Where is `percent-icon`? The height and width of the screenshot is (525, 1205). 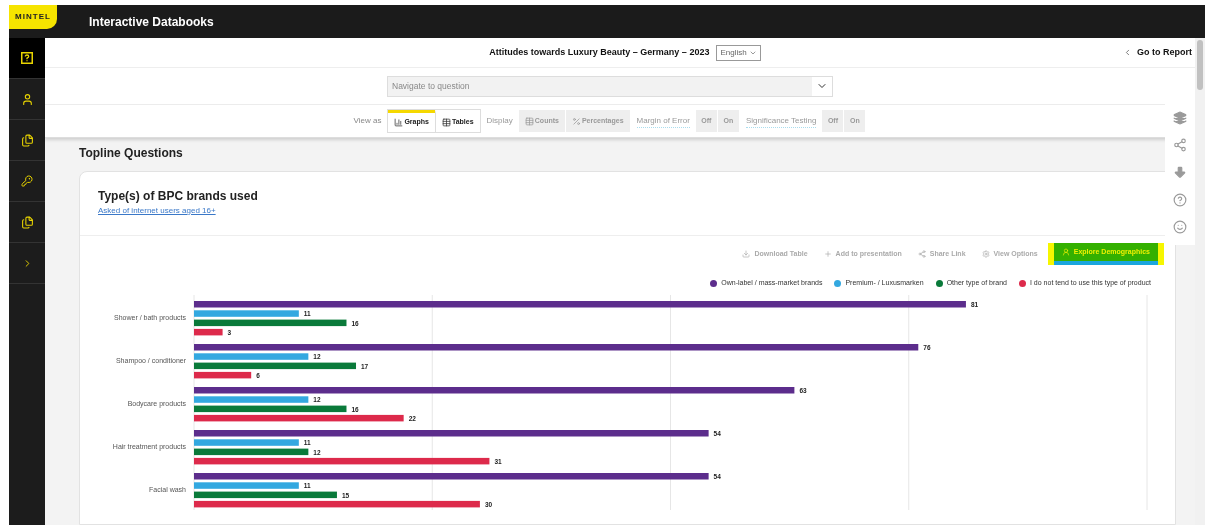
percent-icon is located at coordinates (576, 121).